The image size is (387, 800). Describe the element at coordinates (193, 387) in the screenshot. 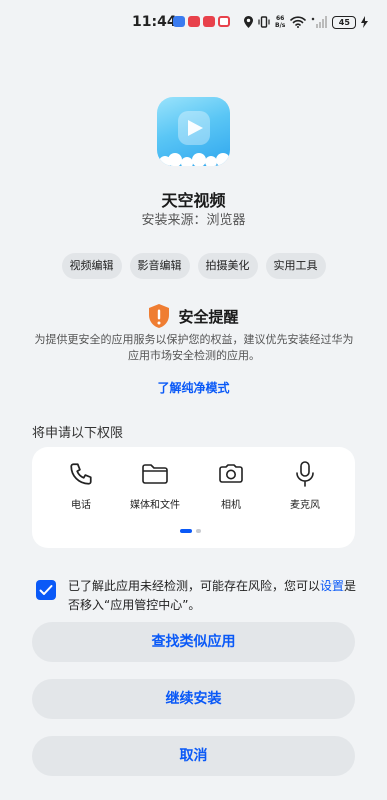

I see `pure-mode-link: 了解纯净模式` at that location.